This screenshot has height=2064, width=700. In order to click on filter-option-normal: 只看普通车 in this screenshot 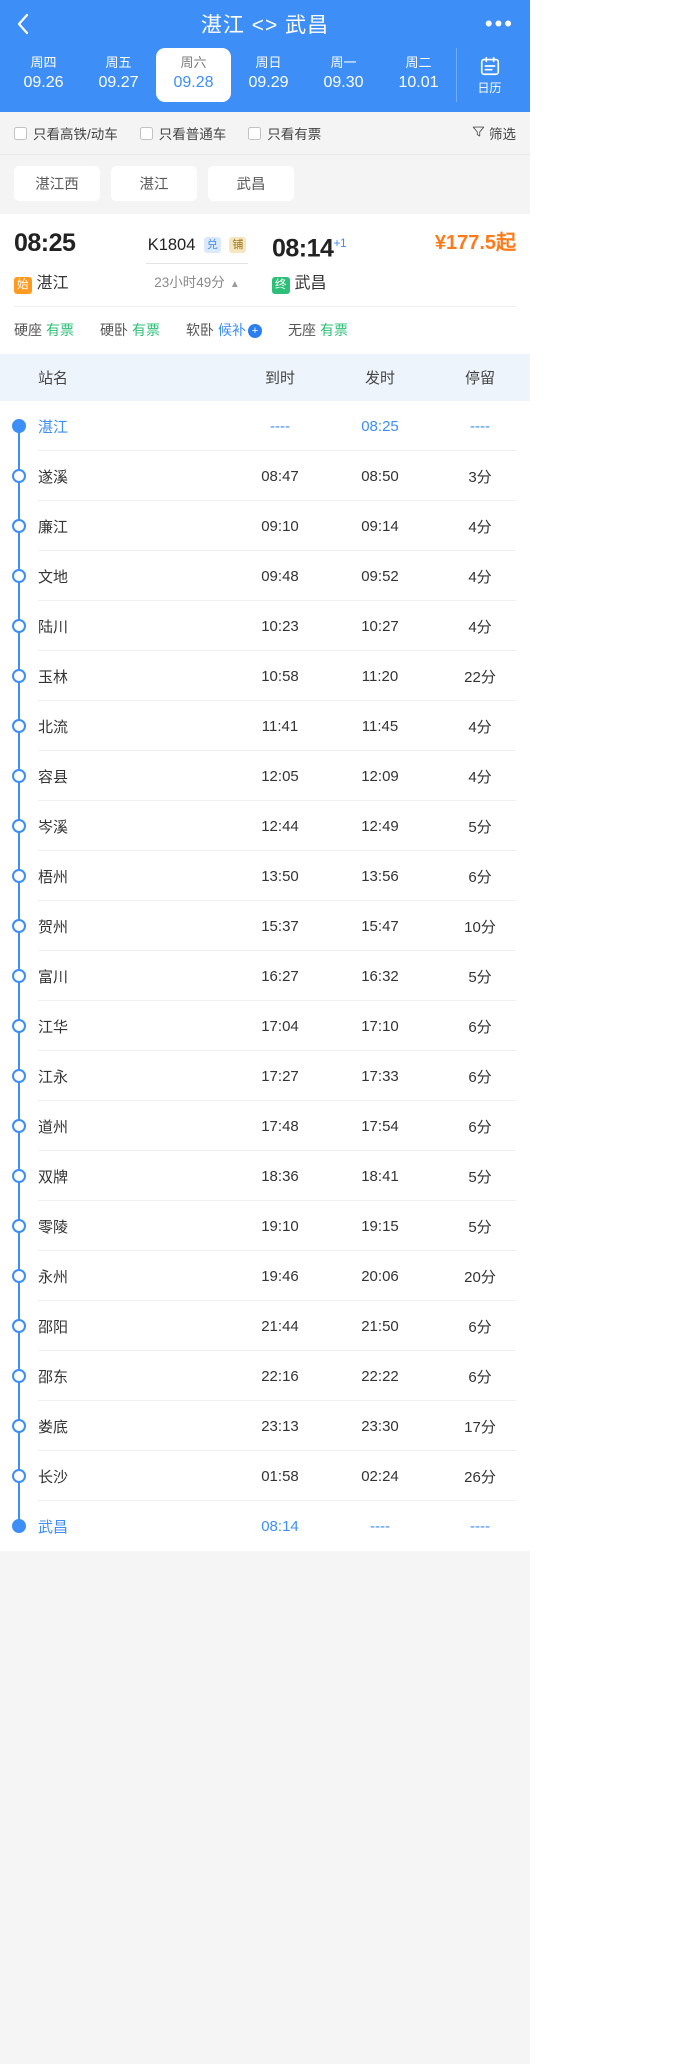, I will do `click(182, 133)`.